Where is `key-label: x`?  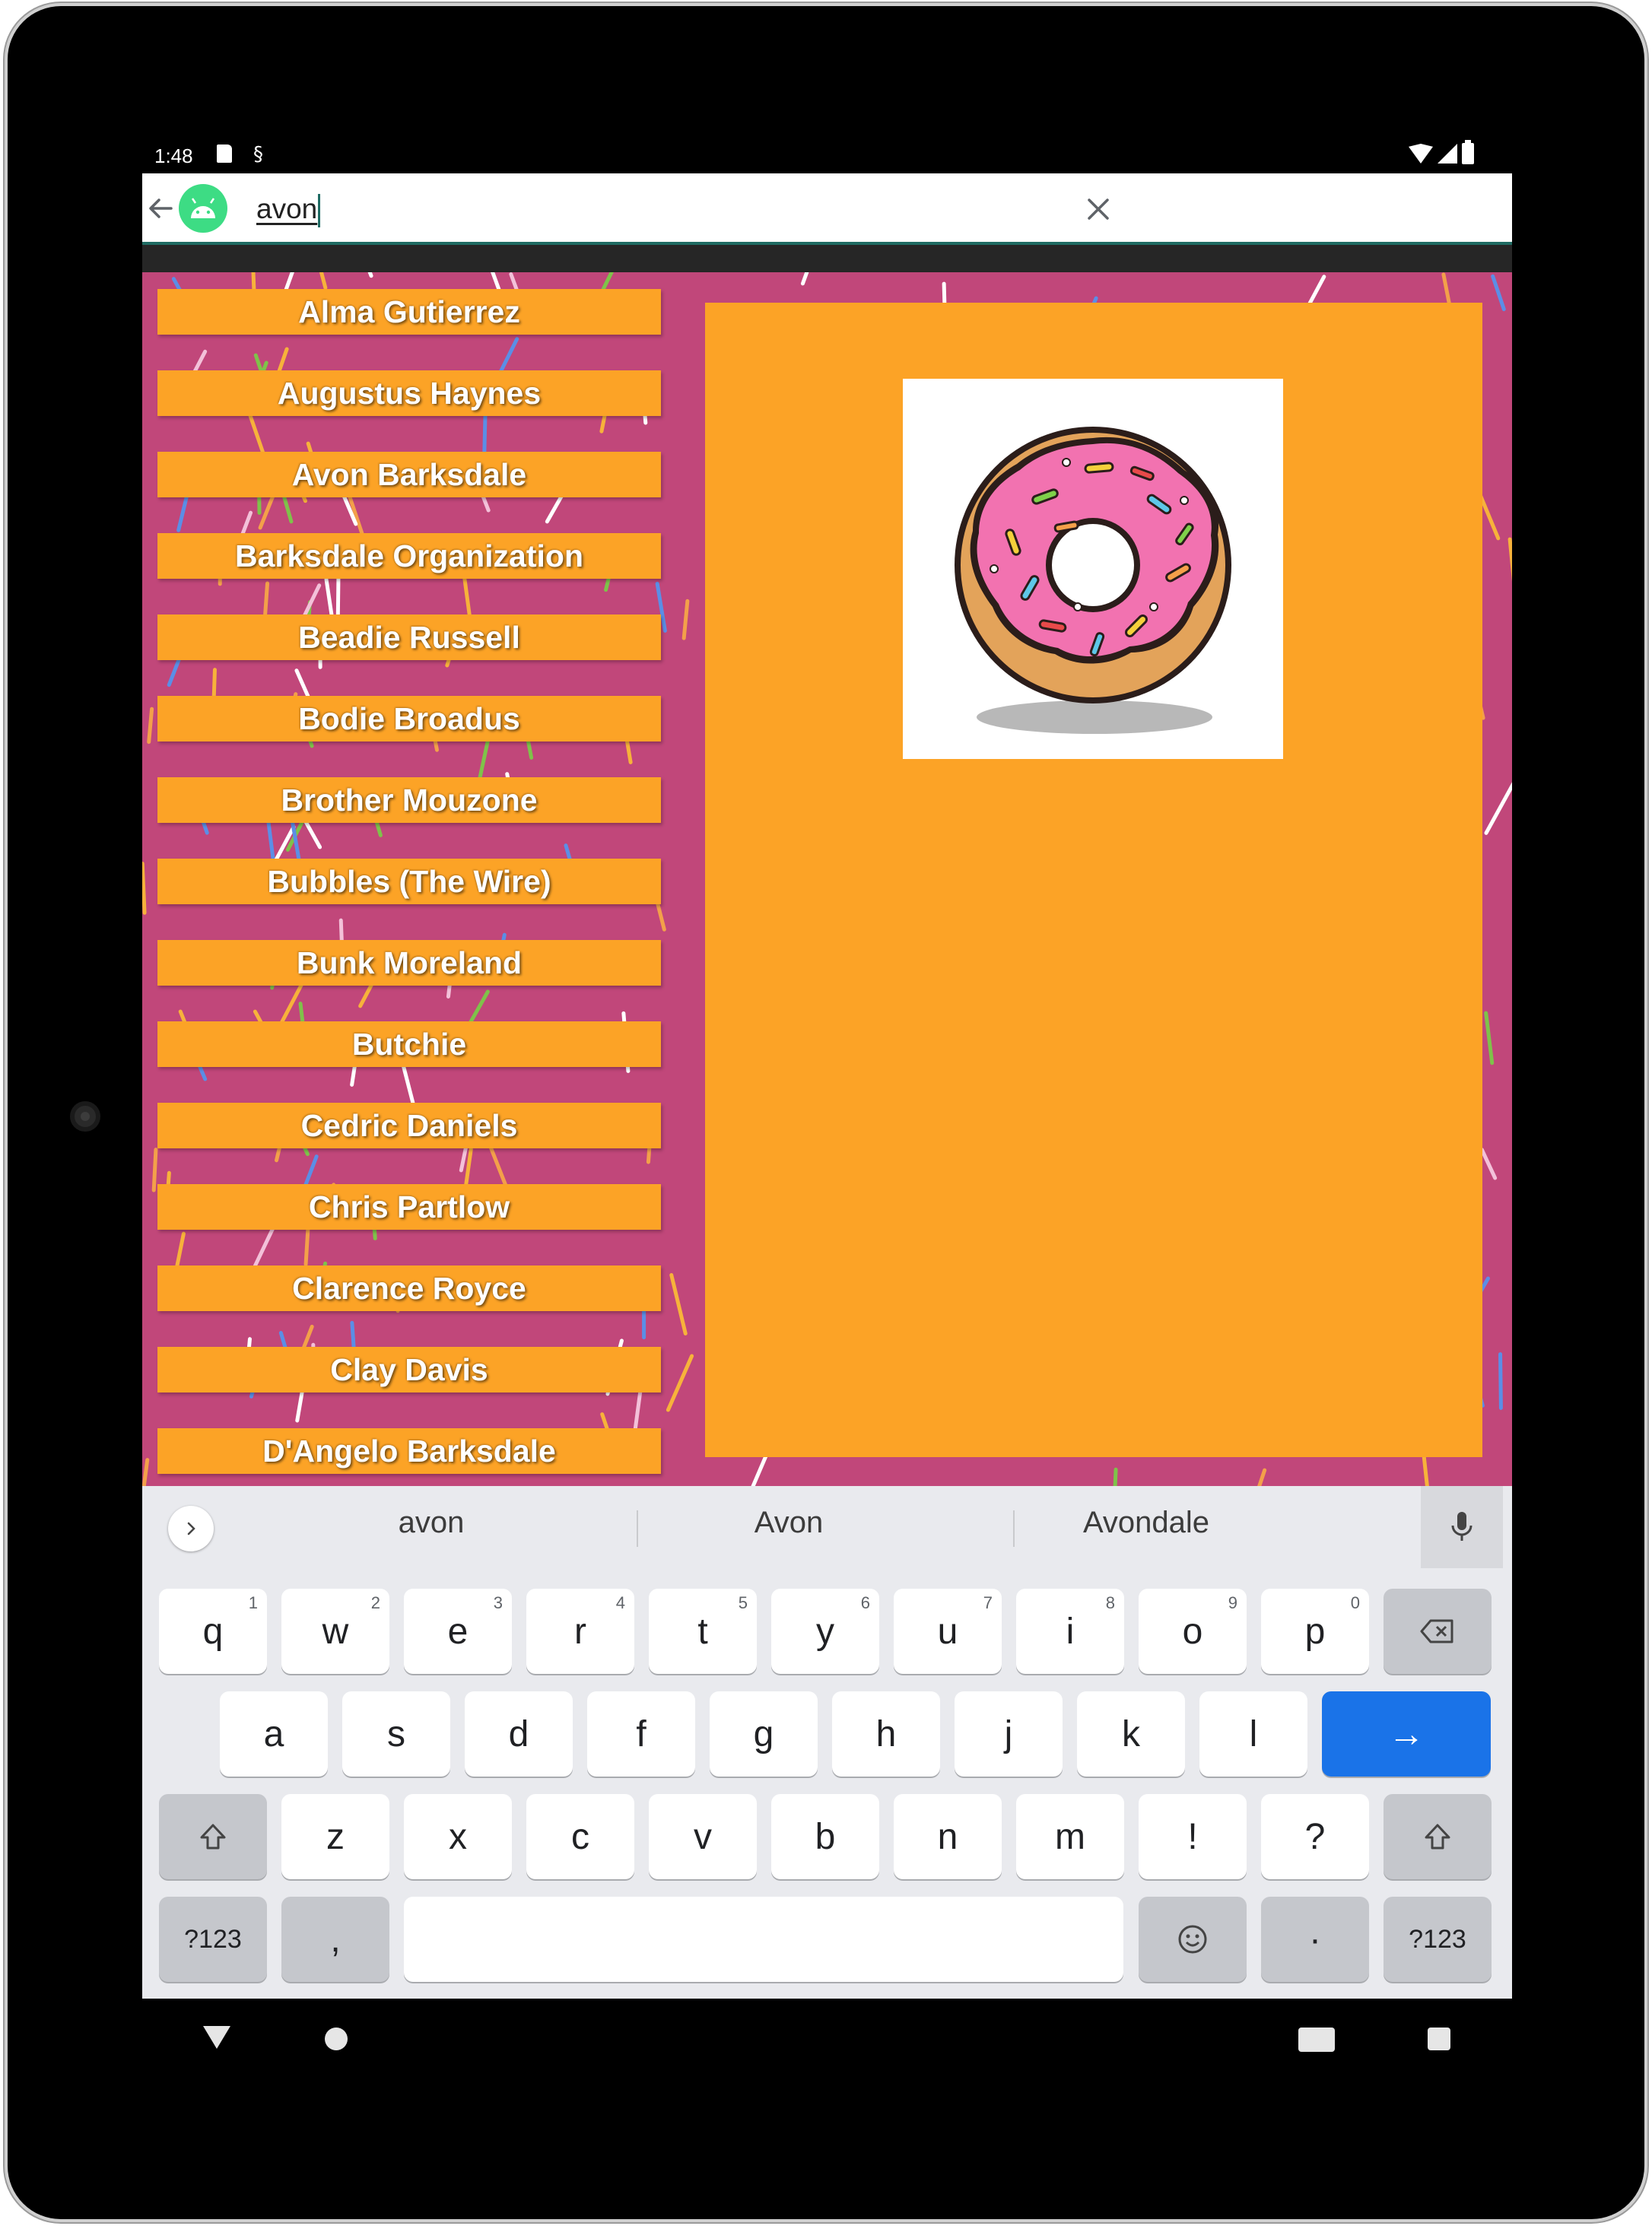
key-label: x is located at coordinates (458, 1837).